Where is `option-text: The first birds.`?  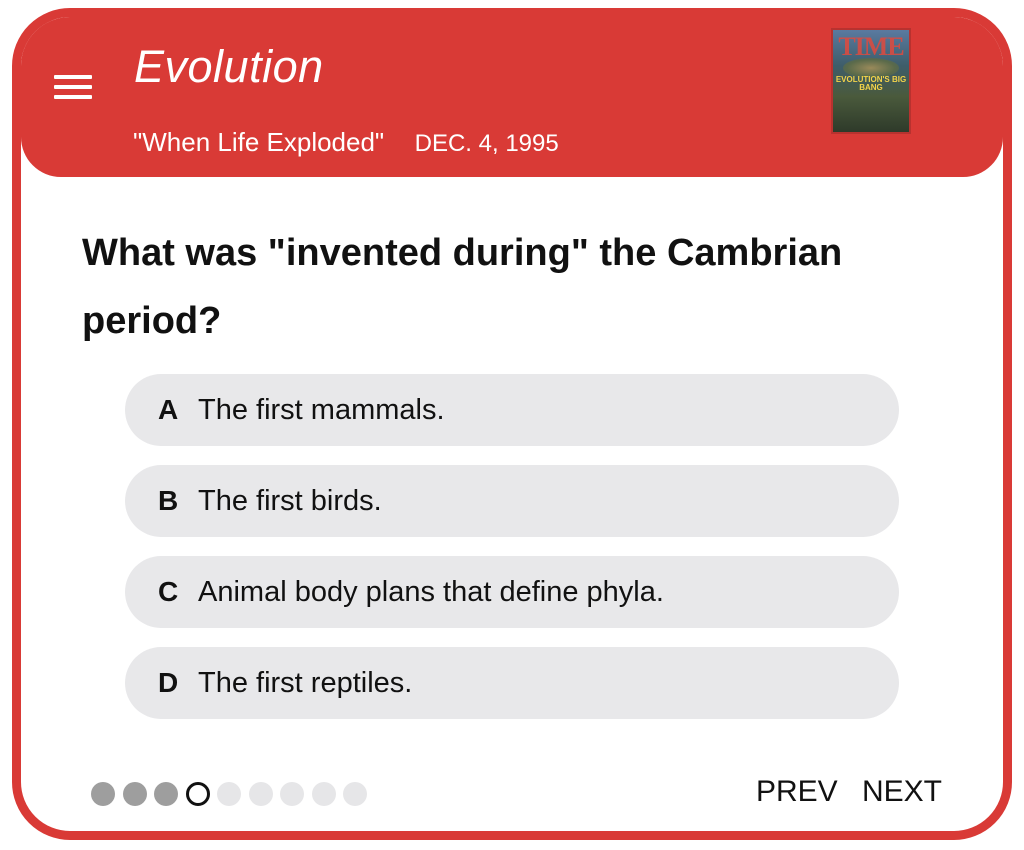
option-text: The first birds. is located at coordinates (290, 500).